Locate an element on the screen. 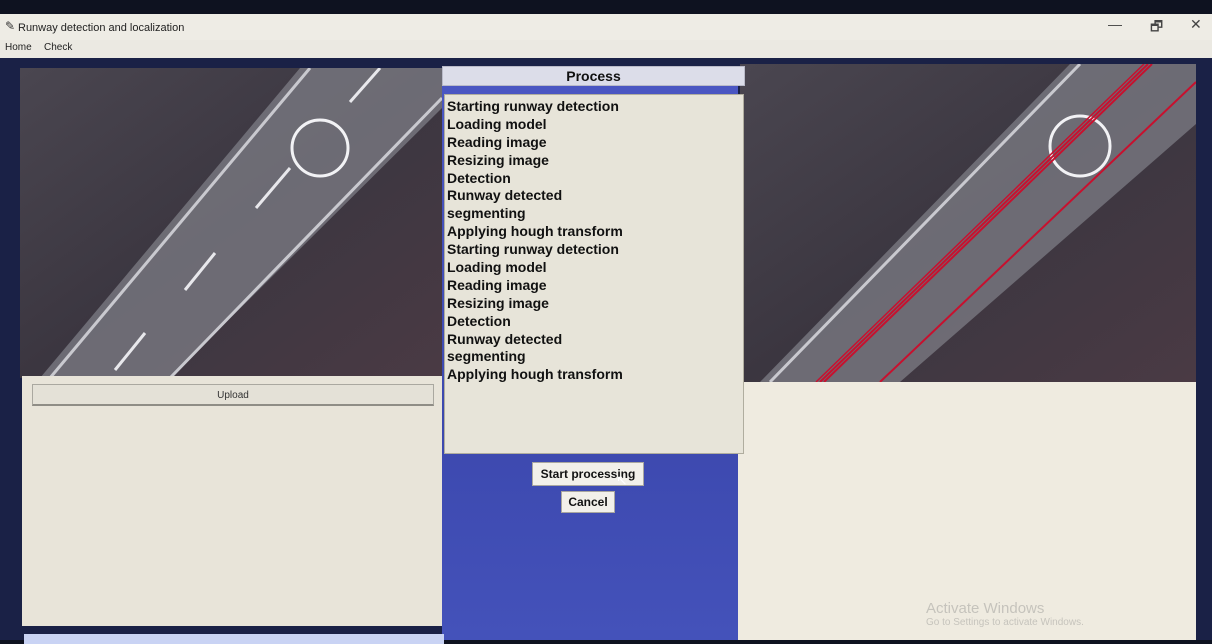 Image resolution: width=1212 pixels, height=644 pixels. watermark-subtitle: Go to Settings to activate Windows. is located at coordinates (1005, 622).